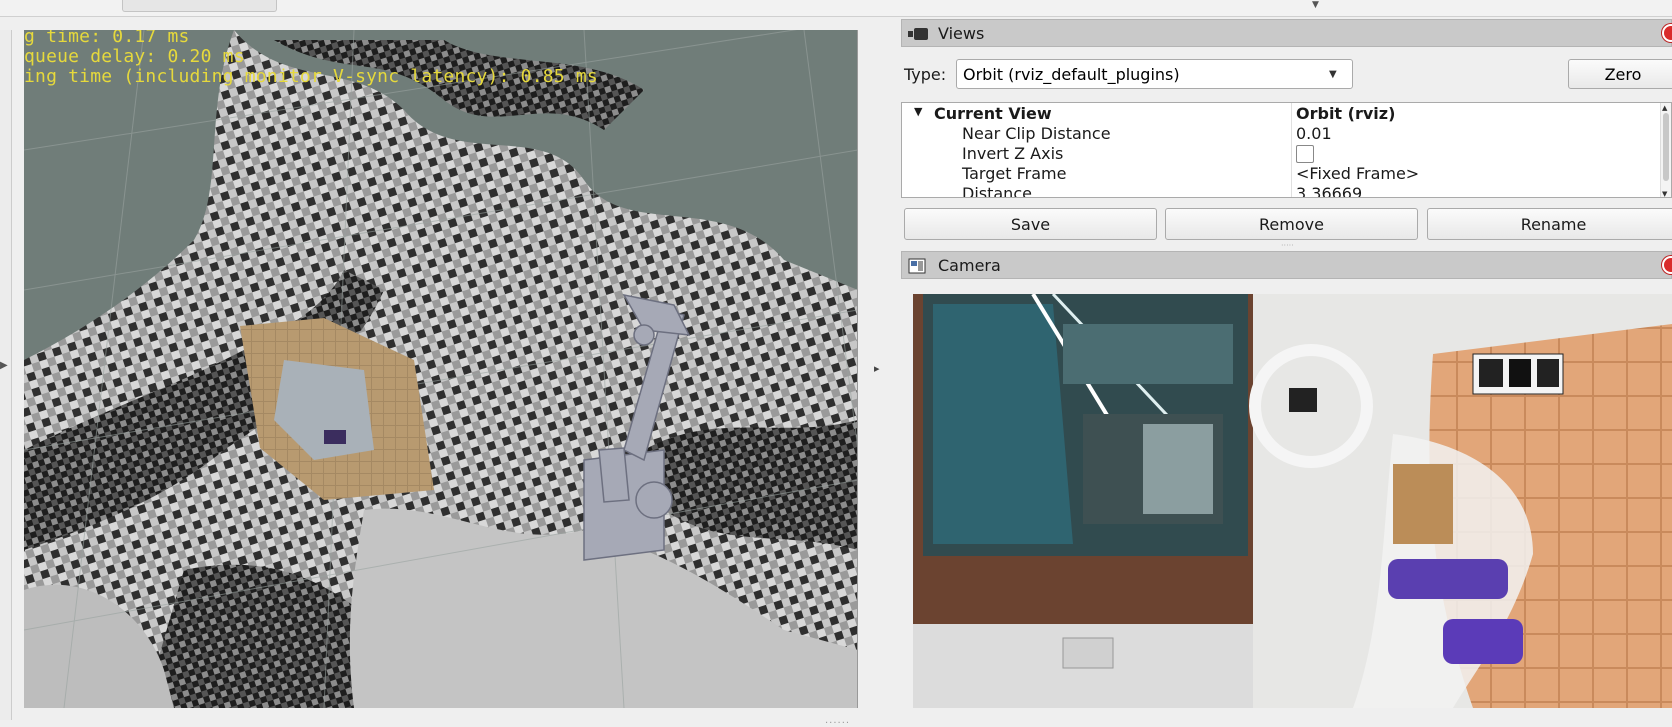 The width and height of the screenshot is (1672, 727). Describe the element at coordinates (6, 375) in the screenshot. I see `left-dock-gutter` at that location.